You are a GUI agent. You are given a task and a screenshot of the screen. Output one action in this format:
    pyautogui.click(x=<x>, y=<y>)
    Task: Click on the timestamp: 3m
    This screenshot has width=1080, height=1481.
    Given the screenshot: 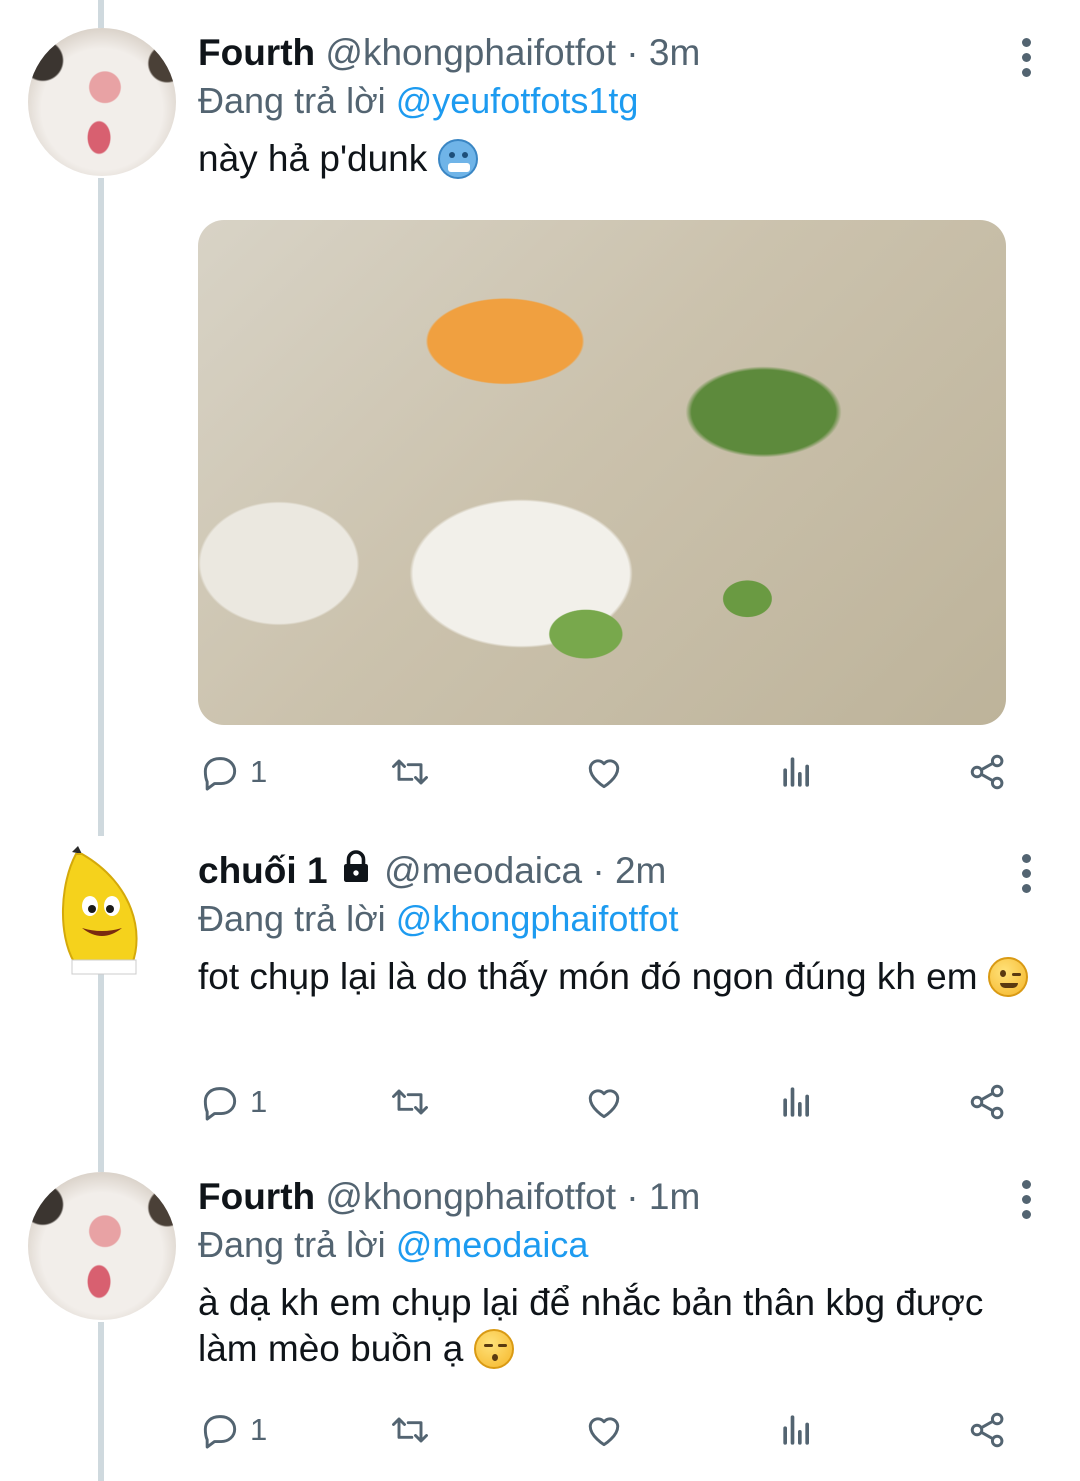 What is the action you would take?
    pyautogui.click(x=674, y=52)
    